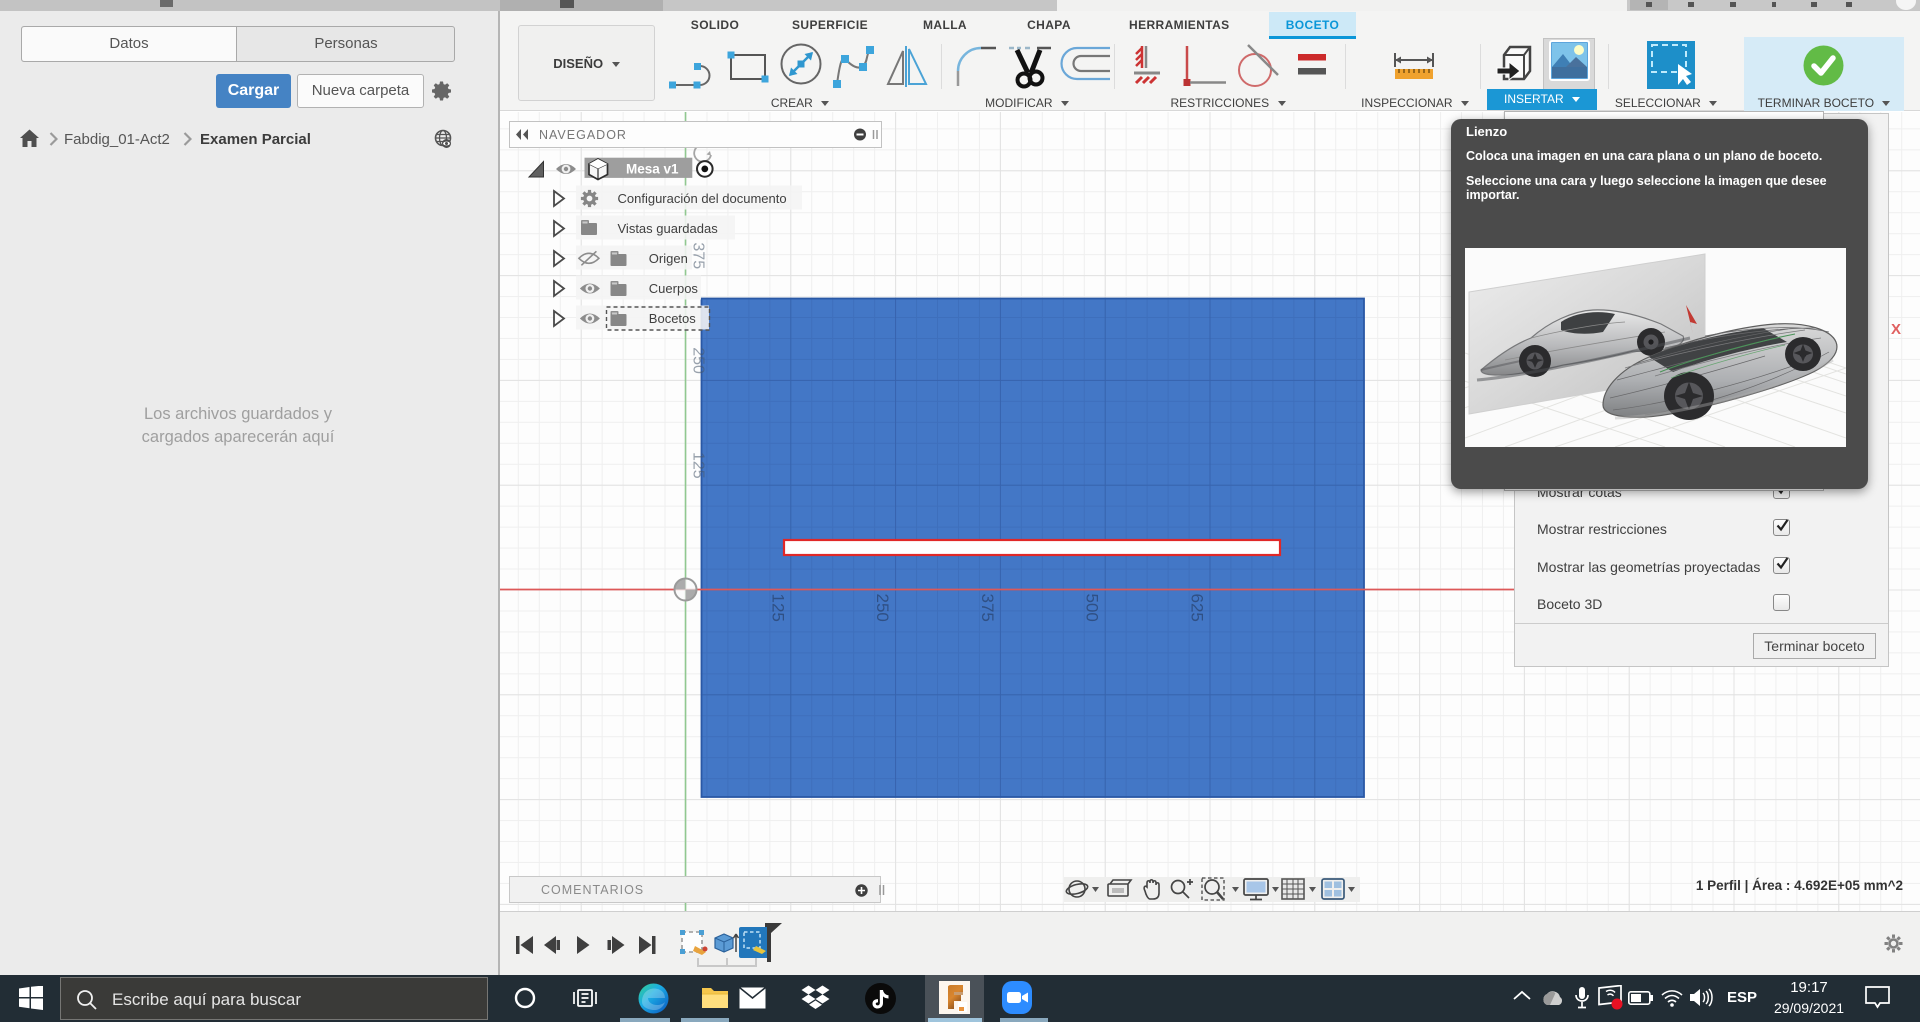 The image size is (1920, 1022). Describe the element at coordinates (672, 318) in the screenshot. I see `svg-text: Bocetos` at that location.